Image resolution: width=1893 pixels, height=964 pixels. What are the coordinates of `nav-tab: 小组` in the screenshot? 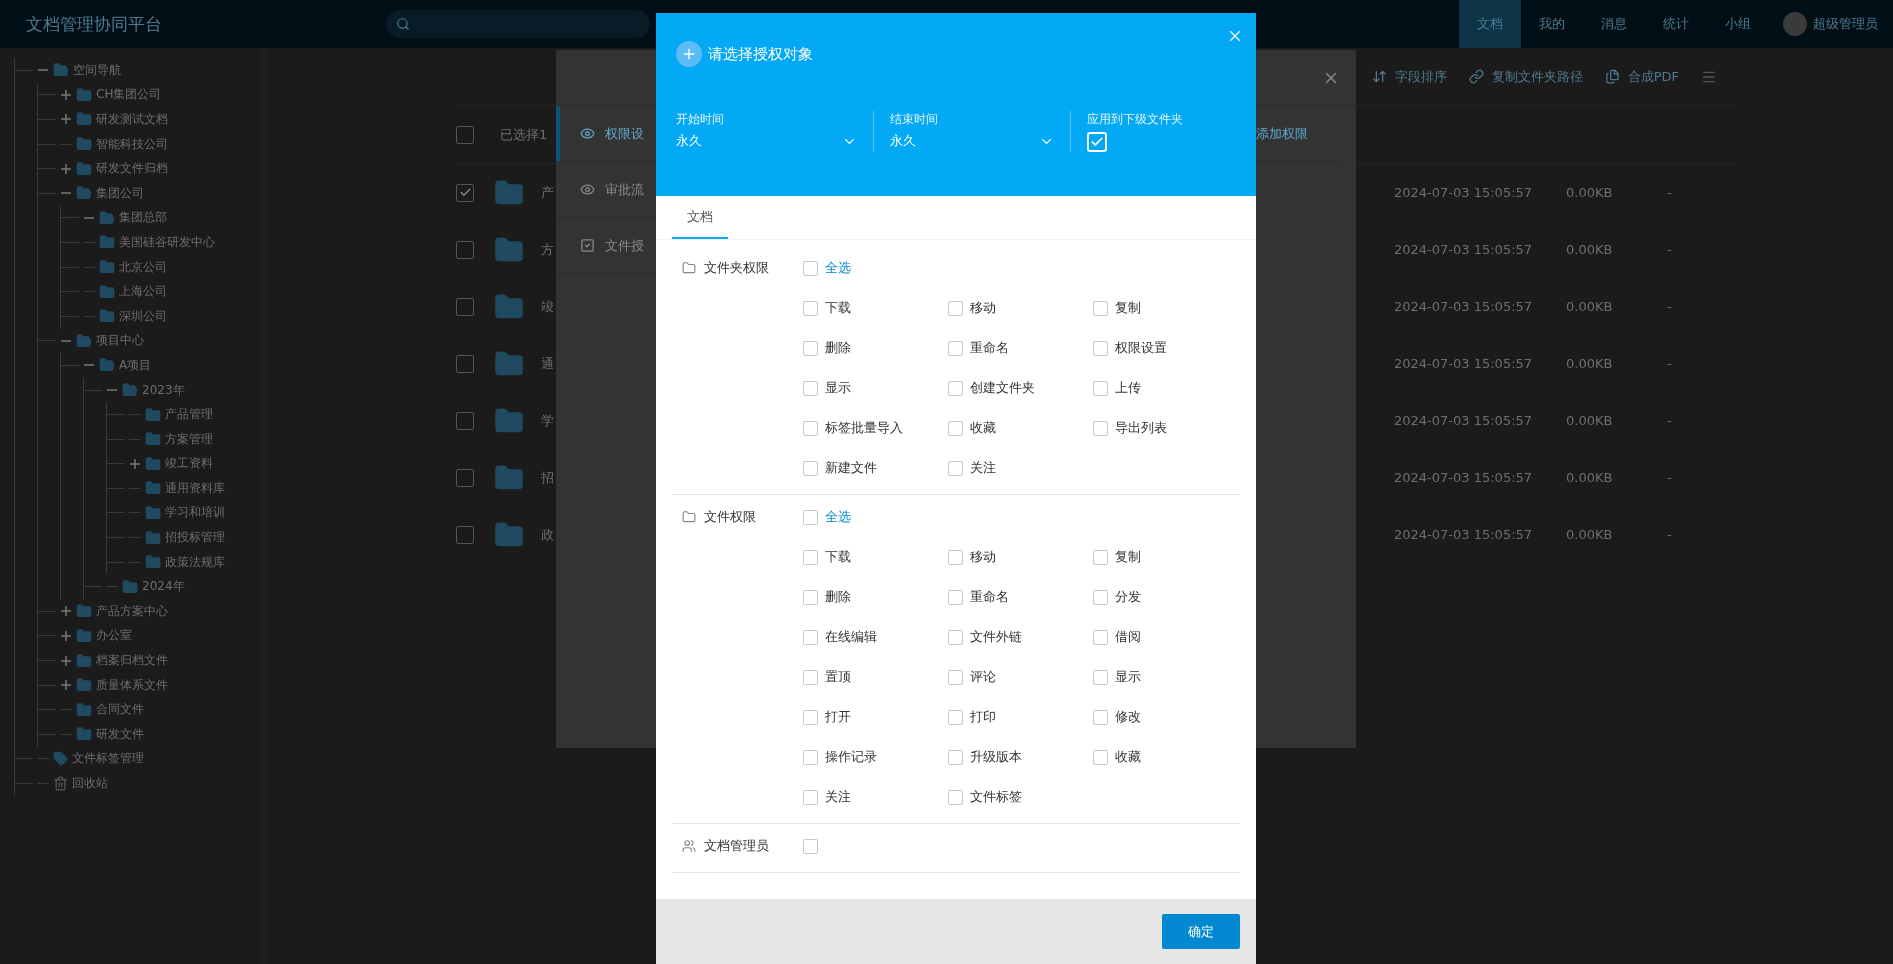 It's located at (1738, 24).